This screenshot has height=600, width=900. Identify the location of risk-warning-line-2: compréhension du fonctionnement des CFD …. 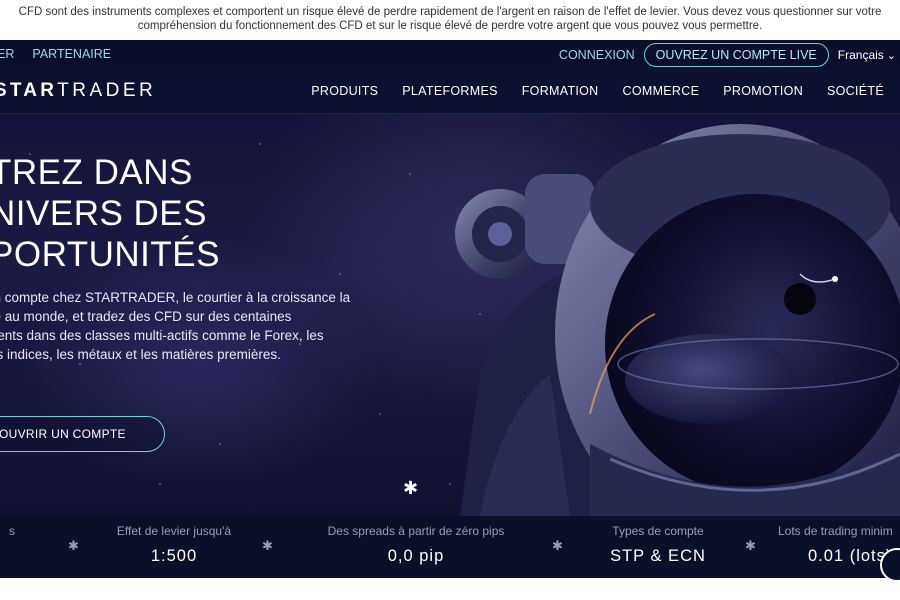
(450, 26).